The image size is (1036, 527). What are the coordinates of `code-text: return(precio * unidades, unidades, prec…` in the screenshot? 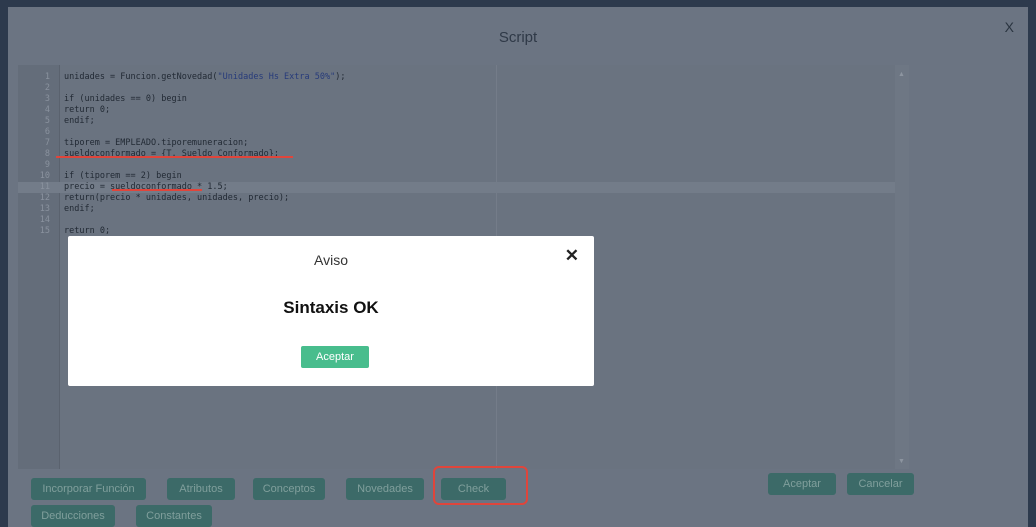 It's located at (177, 198).